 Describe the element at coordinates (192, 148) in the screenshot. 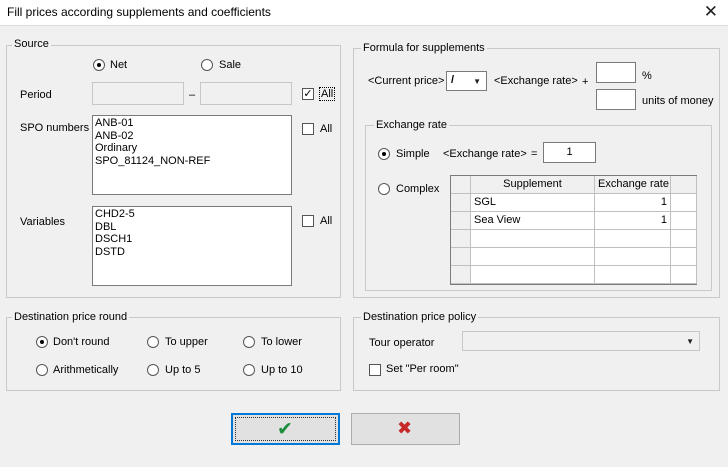

I see `list-item: Ordinary` at that location.